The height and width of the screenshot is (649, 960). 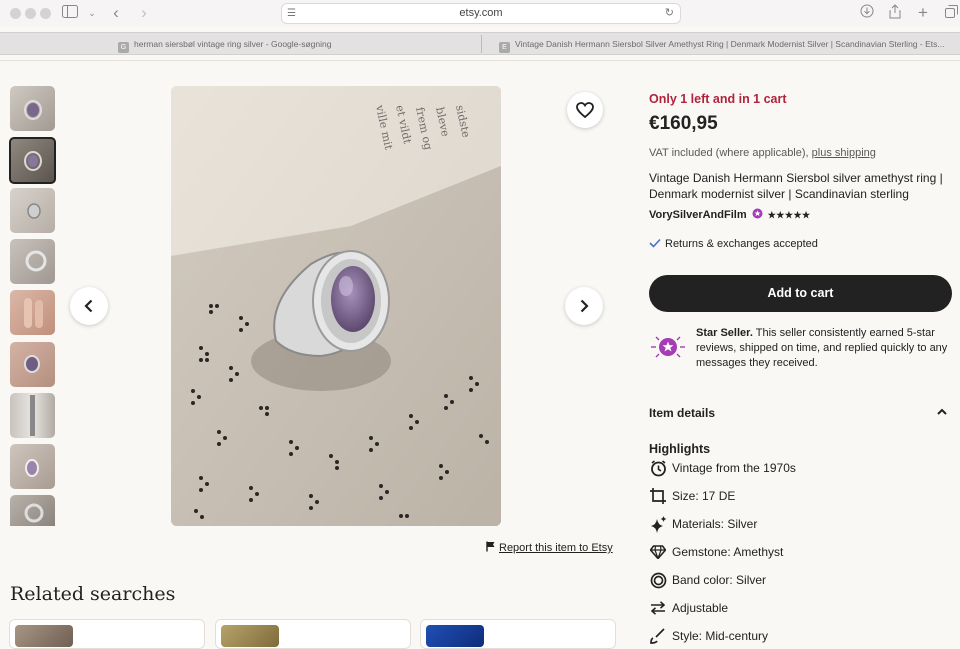 I want to click on chevron-up-icon, so click(x=942, y=411).